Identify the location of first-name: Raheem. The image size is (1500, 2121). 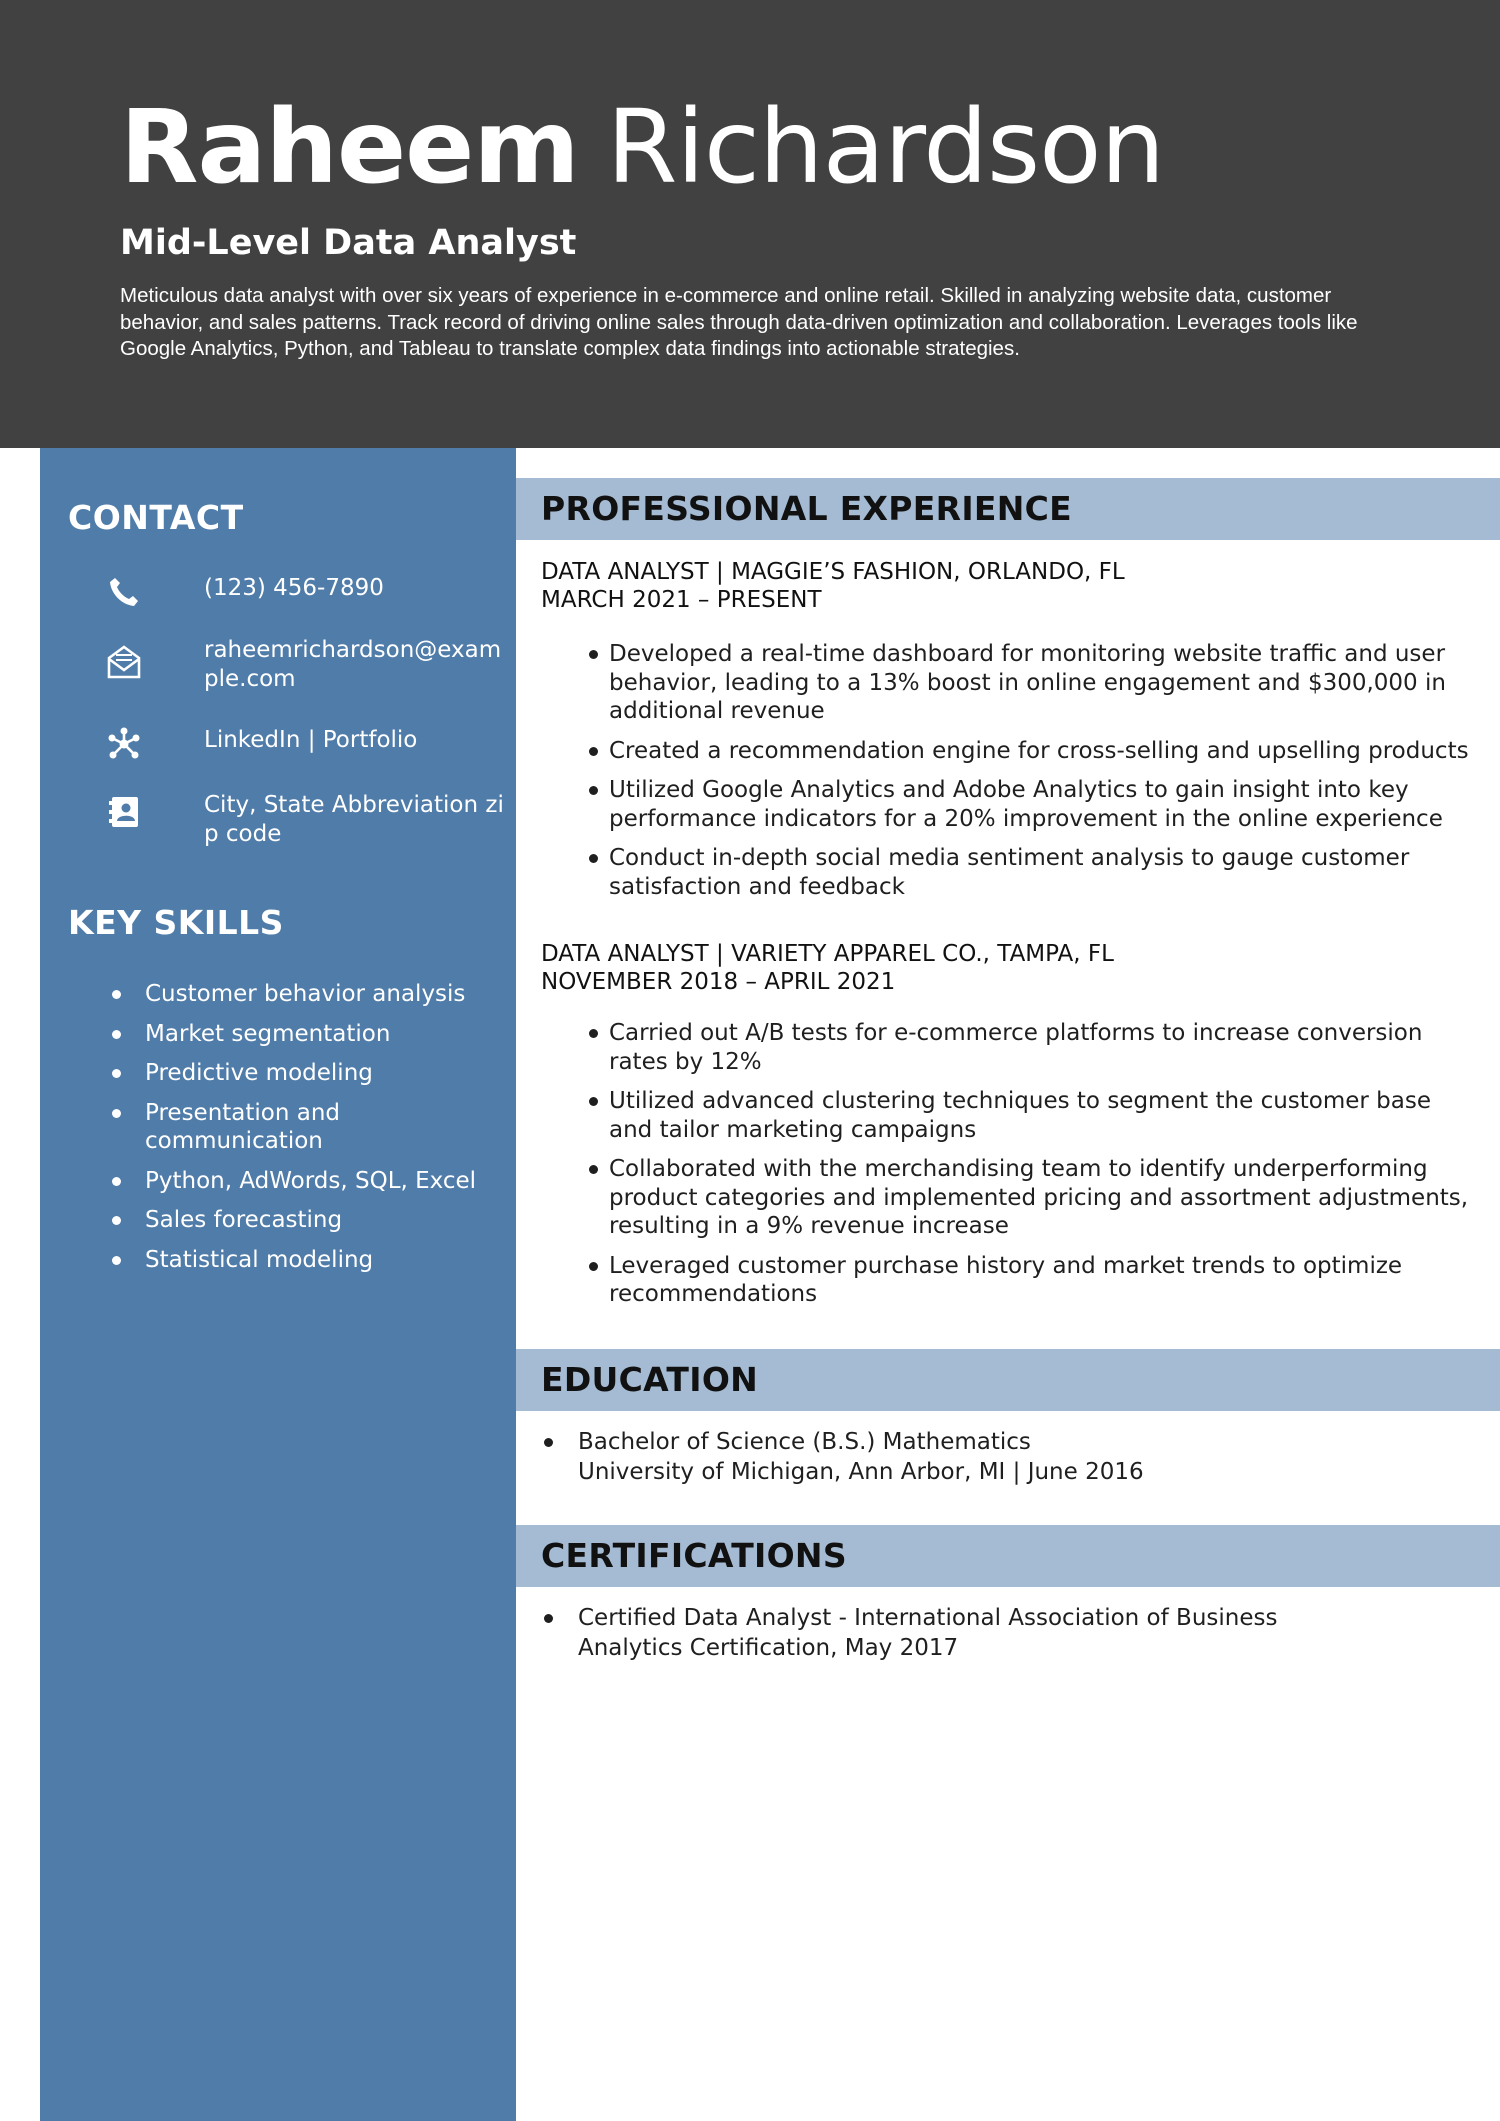
(350, 147).